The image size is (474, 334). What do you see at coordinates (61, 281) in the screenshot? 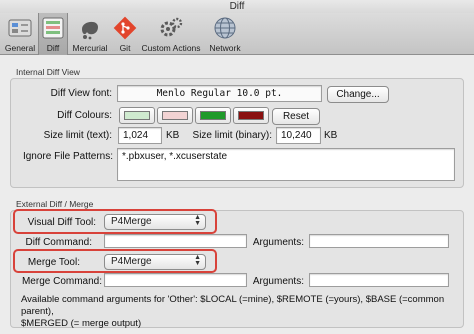
I see `merge-command-label: Merge Command:` at bounding box center [61, 281].